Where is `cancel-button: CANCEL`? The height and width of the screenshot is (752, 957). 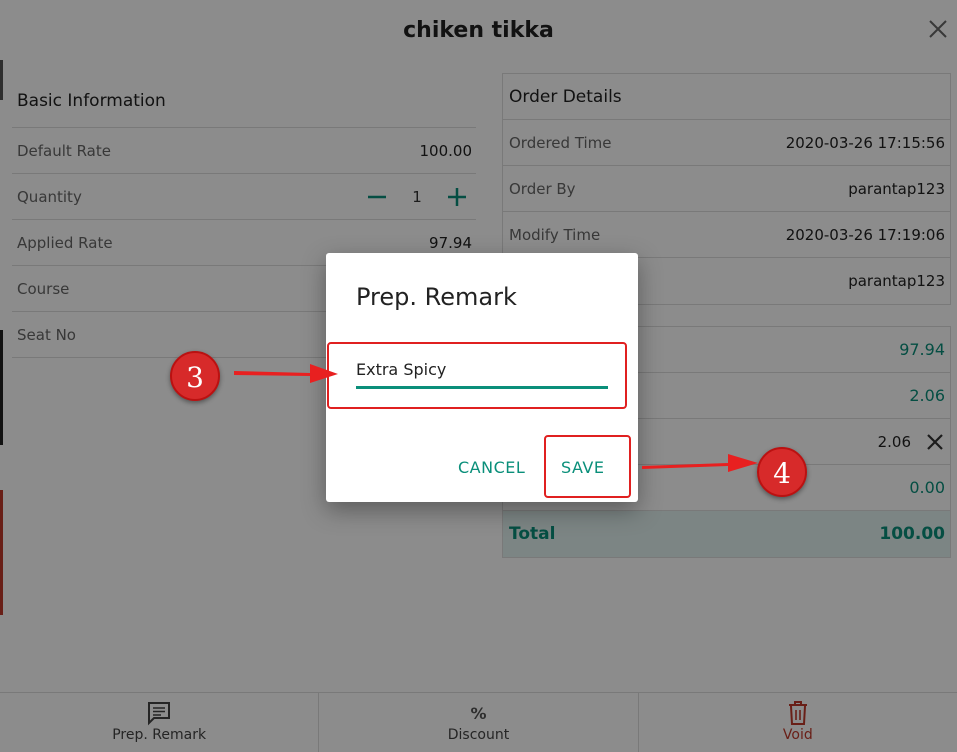
cancel-button: CANCEL is located at coordinates (491, 467).